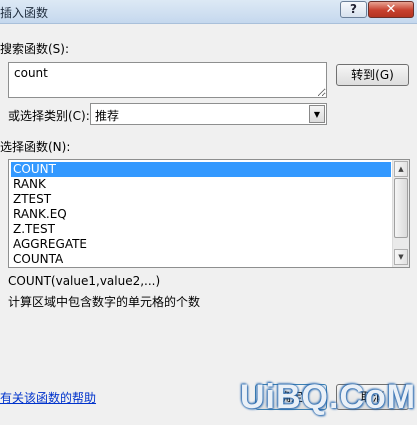  Describe the element at coordinates (208, 12) in the screenshot. I see `title-bar: 插入函数 ? ✕` at that location.